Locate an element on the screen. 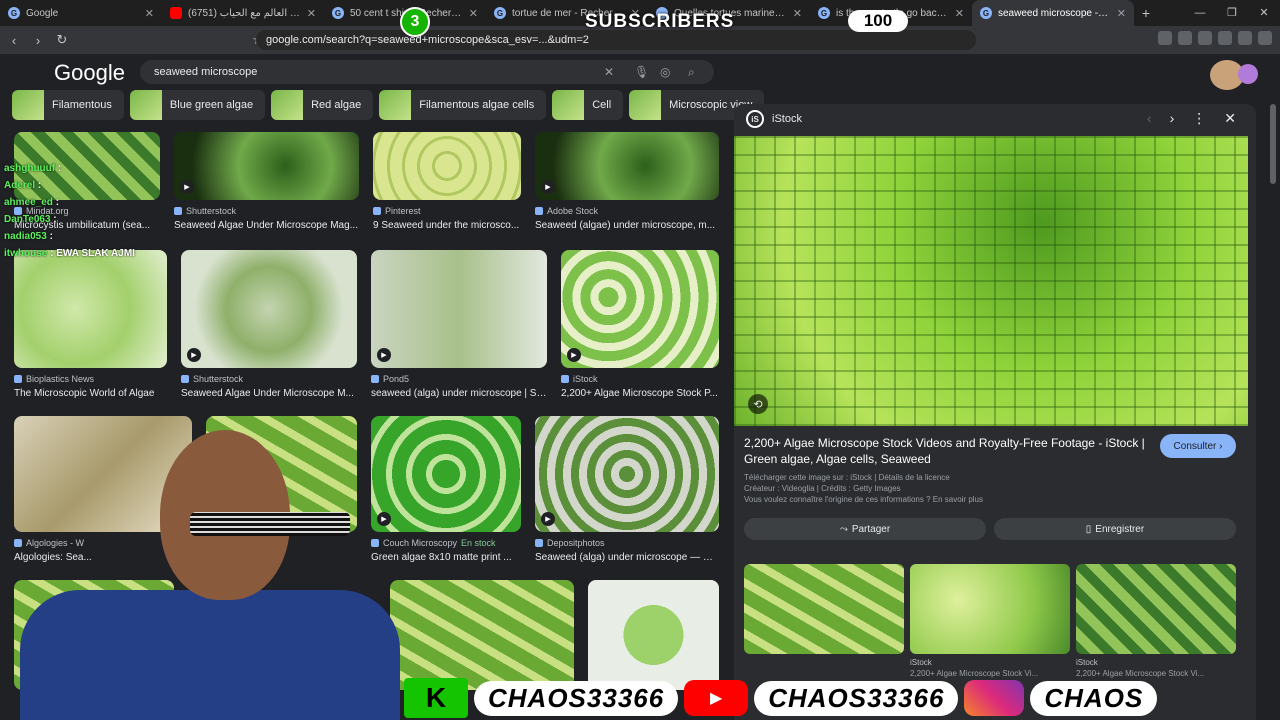 This screenshot has width=1280, height=720. new-tab-icon: + is located at coordinates (1146, 13).